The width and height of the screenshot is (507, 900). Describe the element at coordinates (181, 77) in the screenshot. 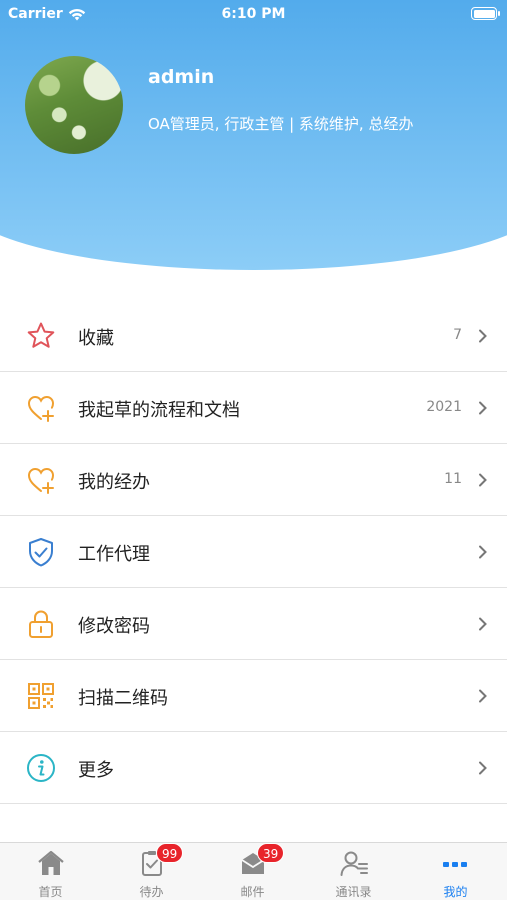

I see `username: admin` at that location.